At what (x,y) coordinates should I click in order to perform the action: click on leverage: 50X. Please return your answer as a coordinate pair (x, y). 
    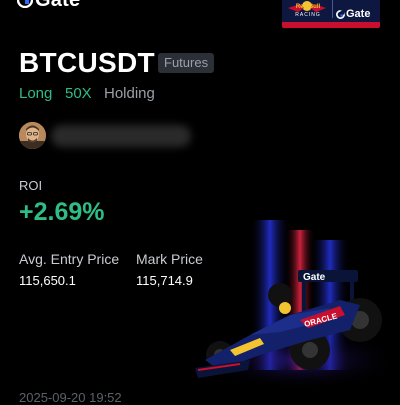
    Looking at the image, I should click on (78, 93).